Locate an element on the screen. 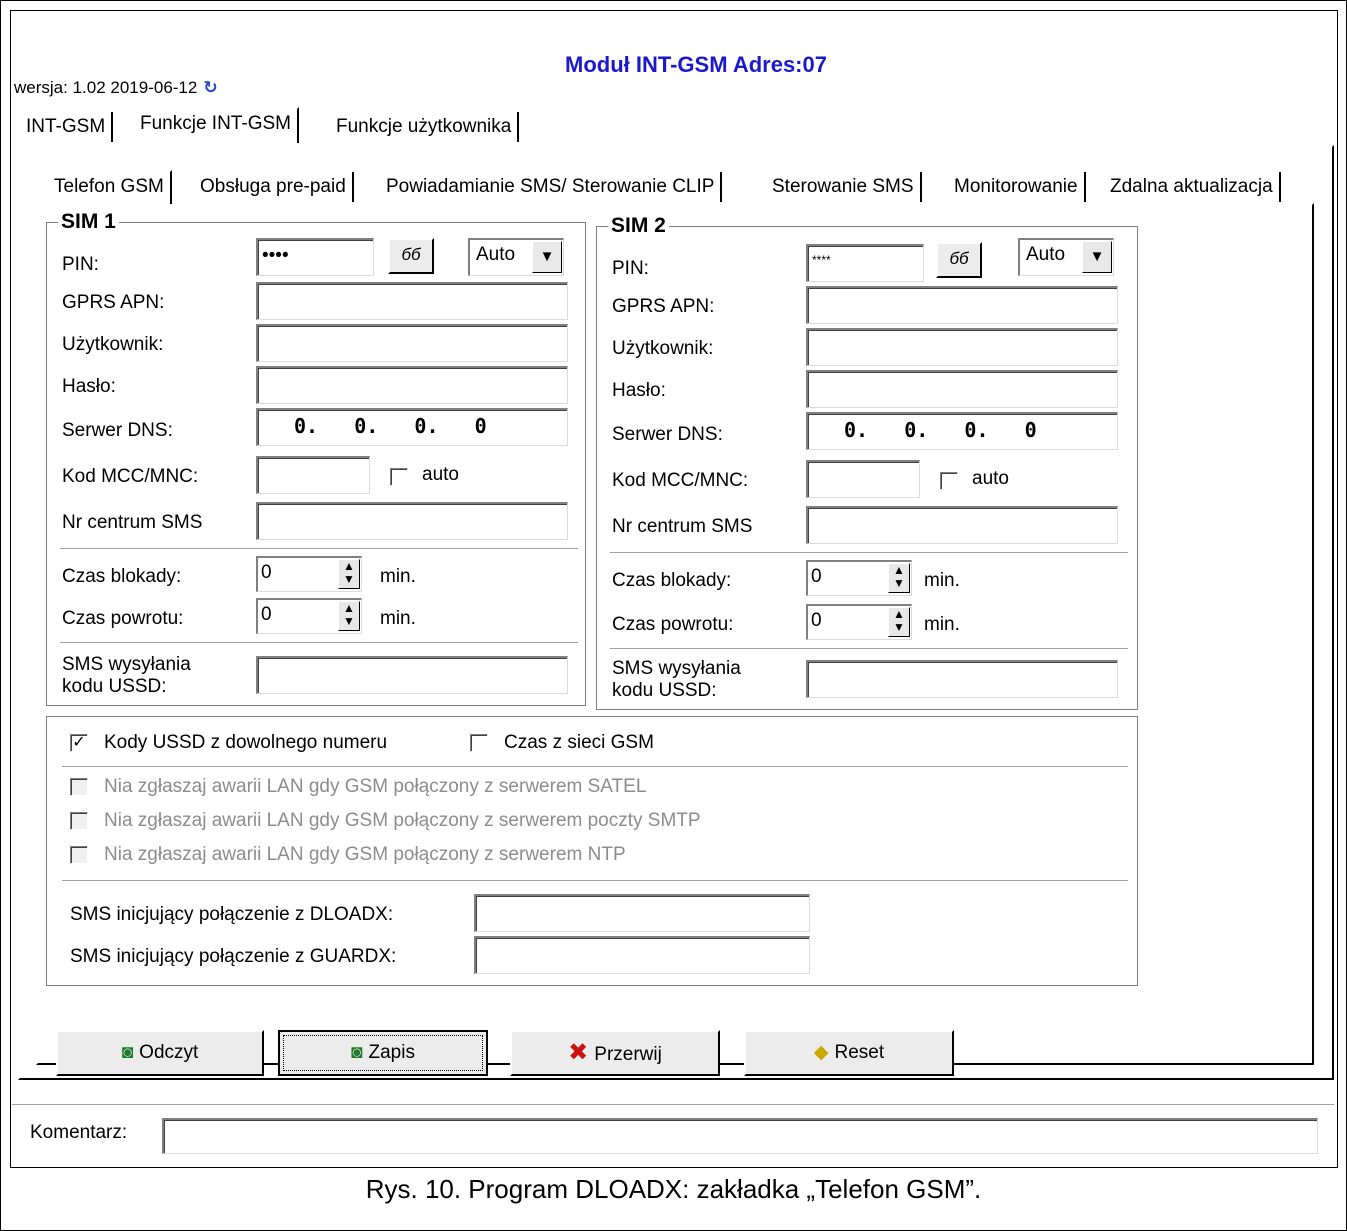 The width and height of the screenshot is (1347, 1231). sim2-block-spinner: 0 ▲ ▼ is located at coordinates (859, 578).